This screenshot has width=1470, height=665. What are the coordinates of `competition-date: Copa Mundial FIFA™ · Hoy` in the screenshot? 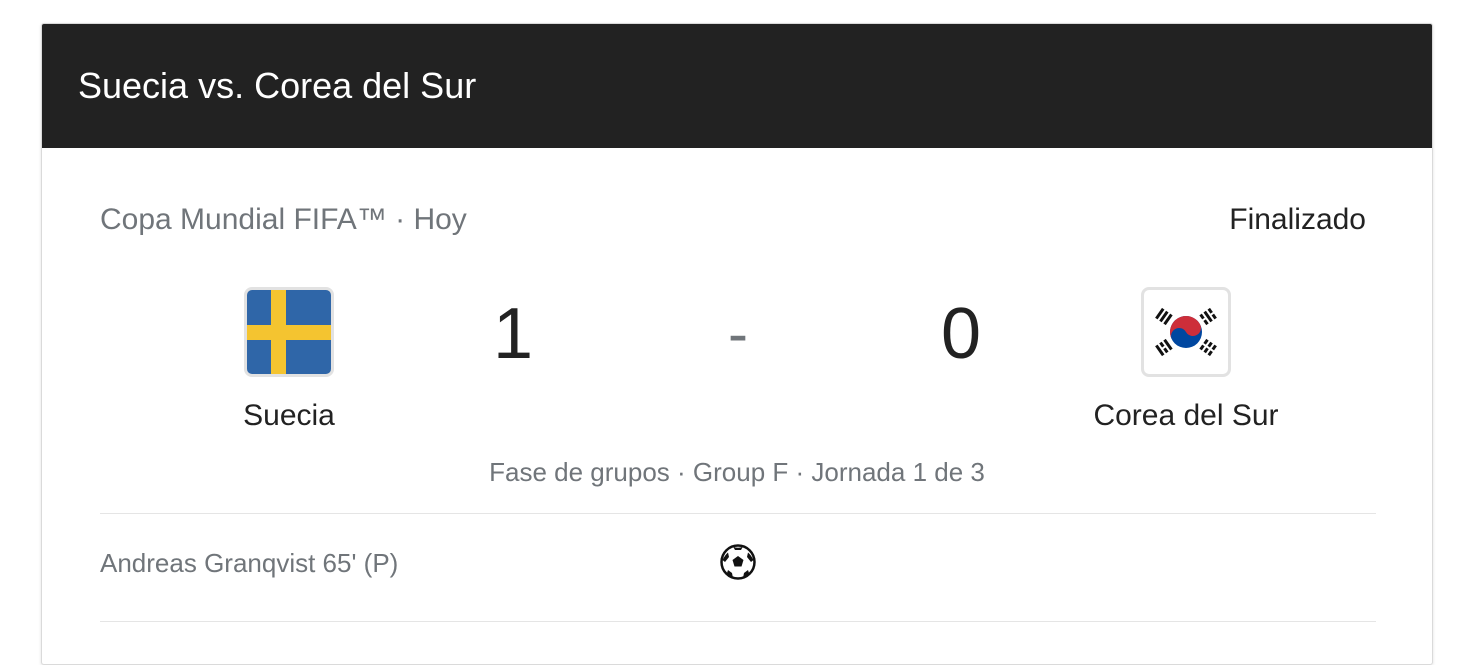 It's located at (283, 219).